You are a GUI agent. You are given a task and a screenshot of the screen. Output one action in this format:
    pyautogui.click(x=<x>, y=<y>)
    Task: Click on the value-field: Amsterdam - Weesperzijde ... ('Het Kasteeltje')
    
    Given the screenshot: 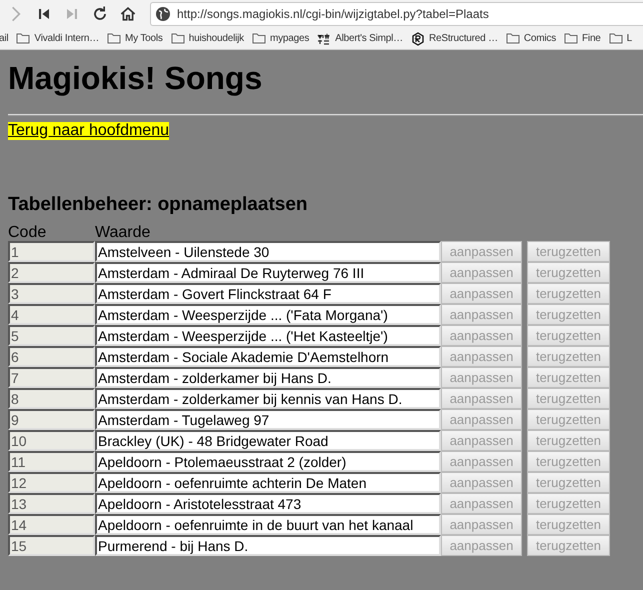 What is the action you would take?
    pyautogui.click(x=268, y=335)
    